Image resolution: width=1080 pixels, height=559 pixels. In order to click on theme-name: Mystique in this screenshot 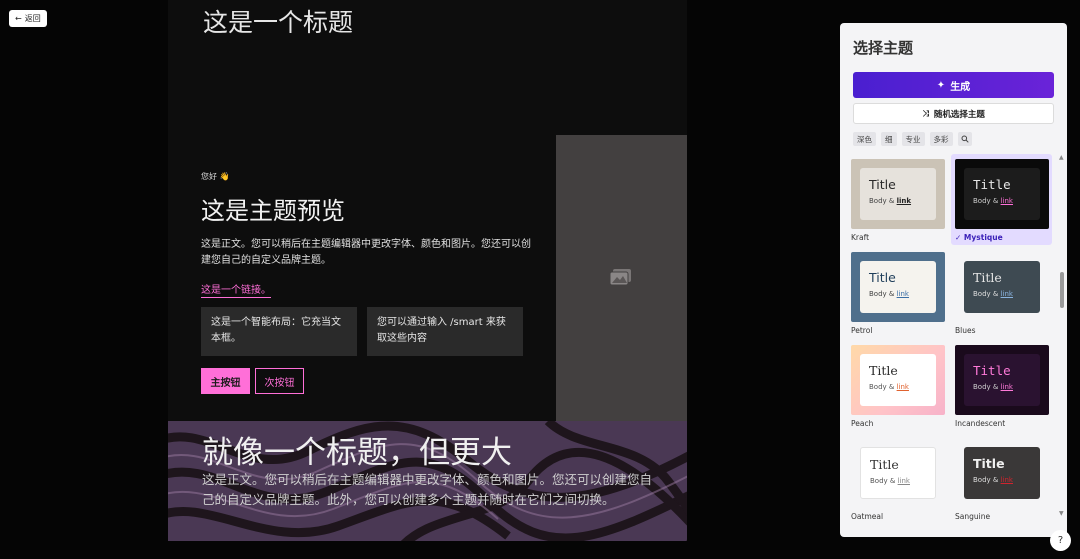, I will do `click(983, 237)`.